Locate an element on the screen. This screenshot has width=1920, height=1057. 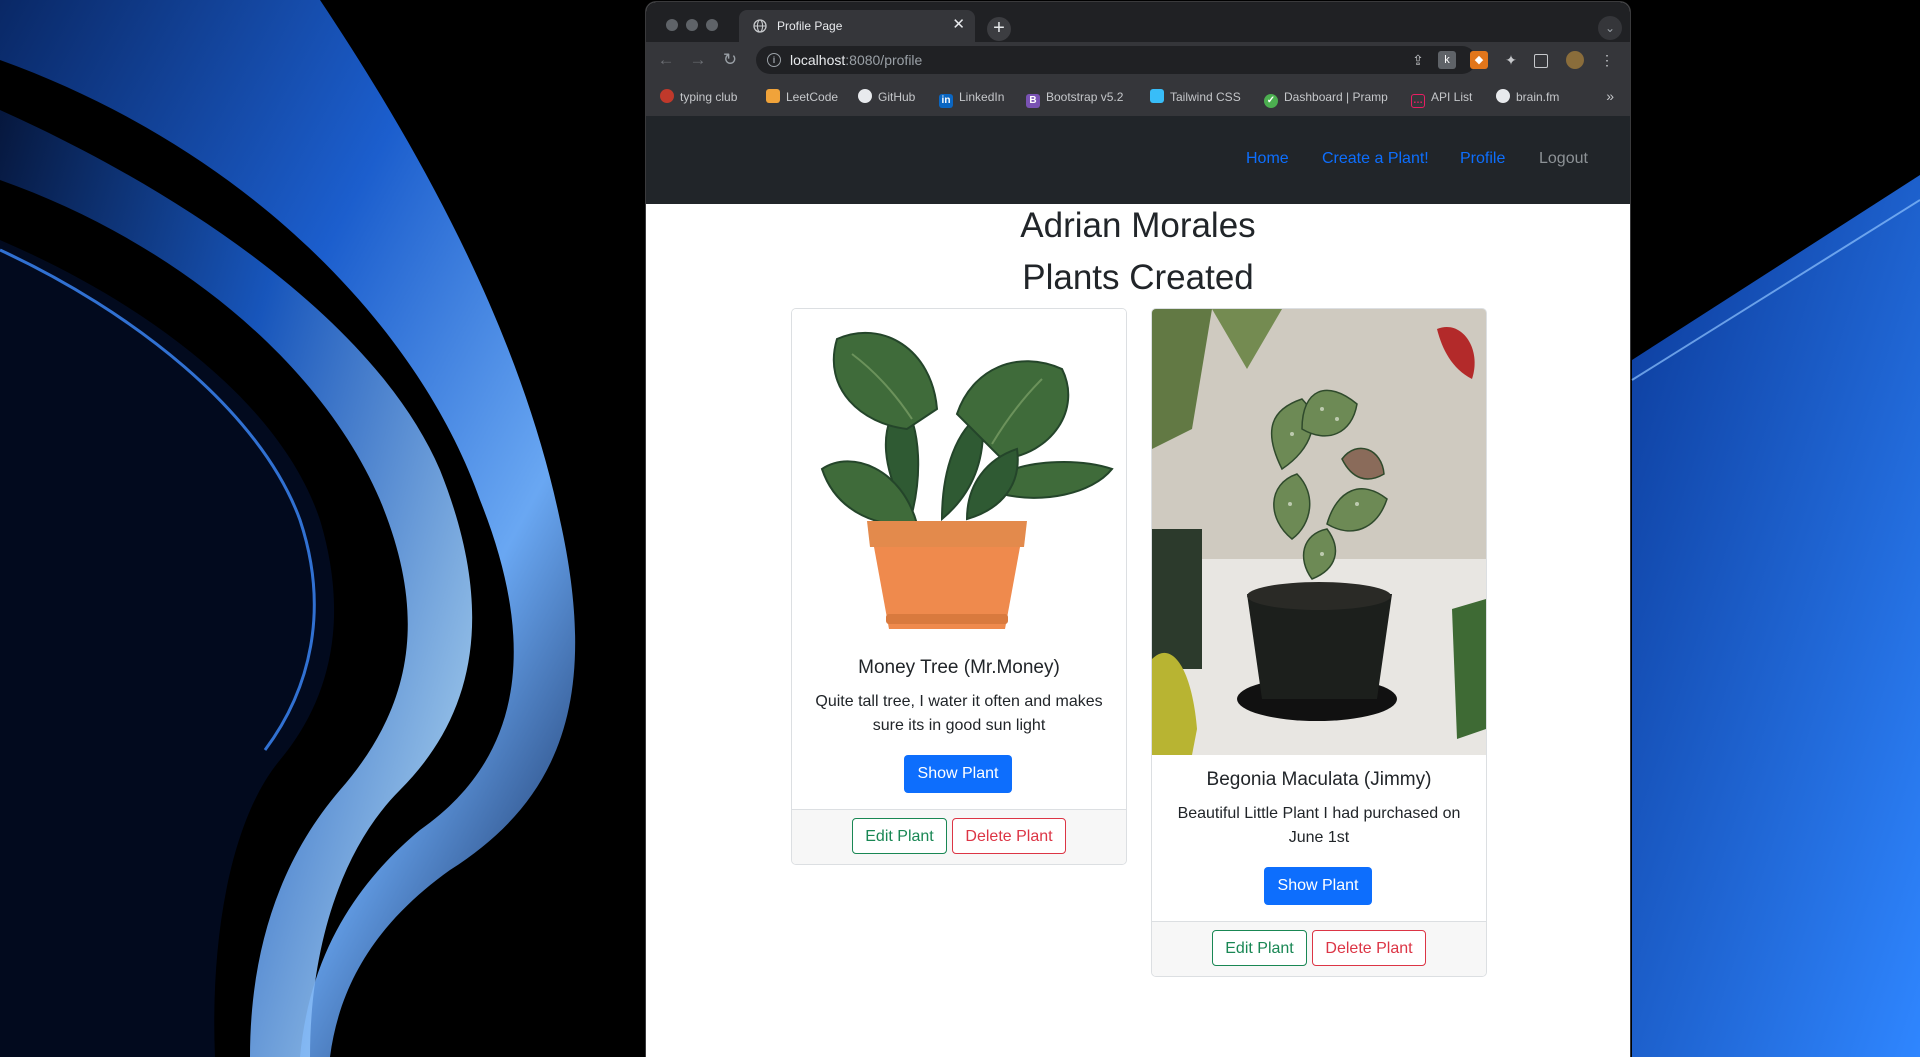
new-tab-button: + is located at coordinates (999, 29).